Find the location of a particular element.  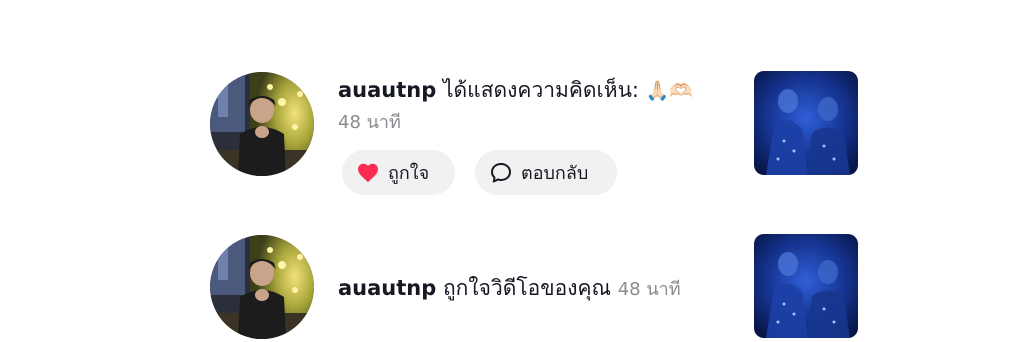

comment-bubble-icon is located at coordinates (501, 173).